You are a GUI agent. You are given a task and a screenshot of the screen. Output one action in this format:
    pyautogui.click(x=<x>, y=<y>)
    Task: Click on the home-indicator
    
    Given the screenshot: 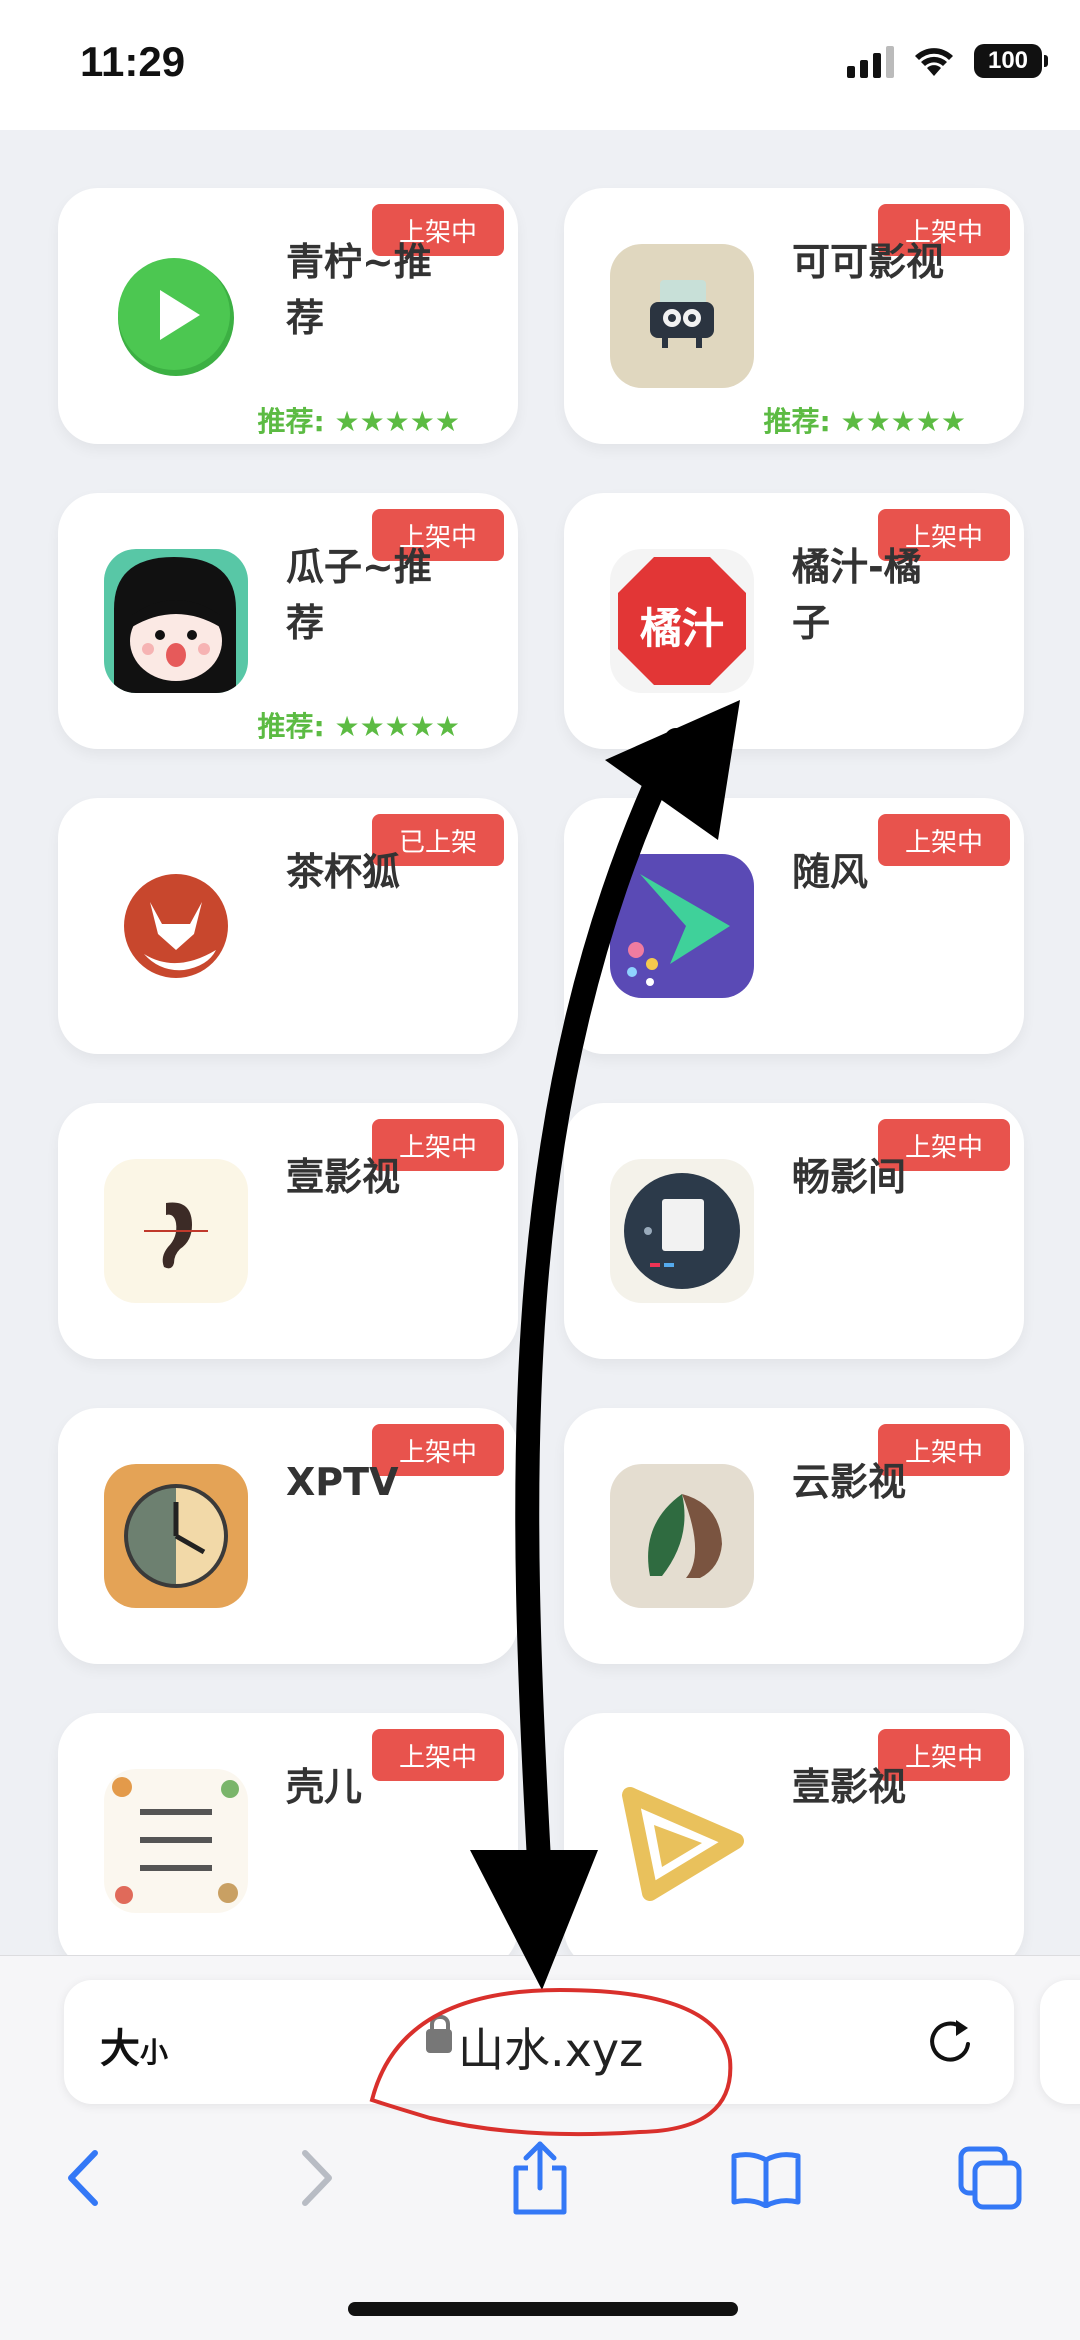 What is the action you would take?
    pyautogui.click(x=543, y=2309)
    